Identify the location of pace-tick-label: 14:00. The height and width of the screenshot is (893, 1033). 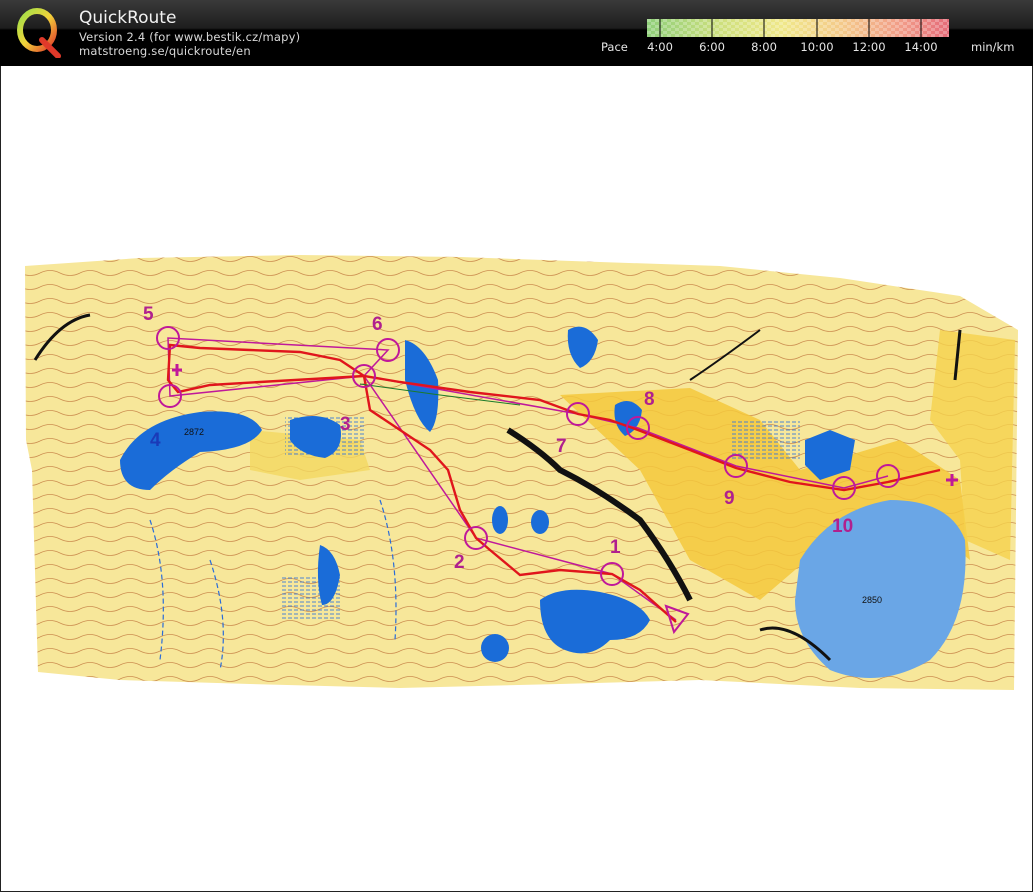
(921, 47).